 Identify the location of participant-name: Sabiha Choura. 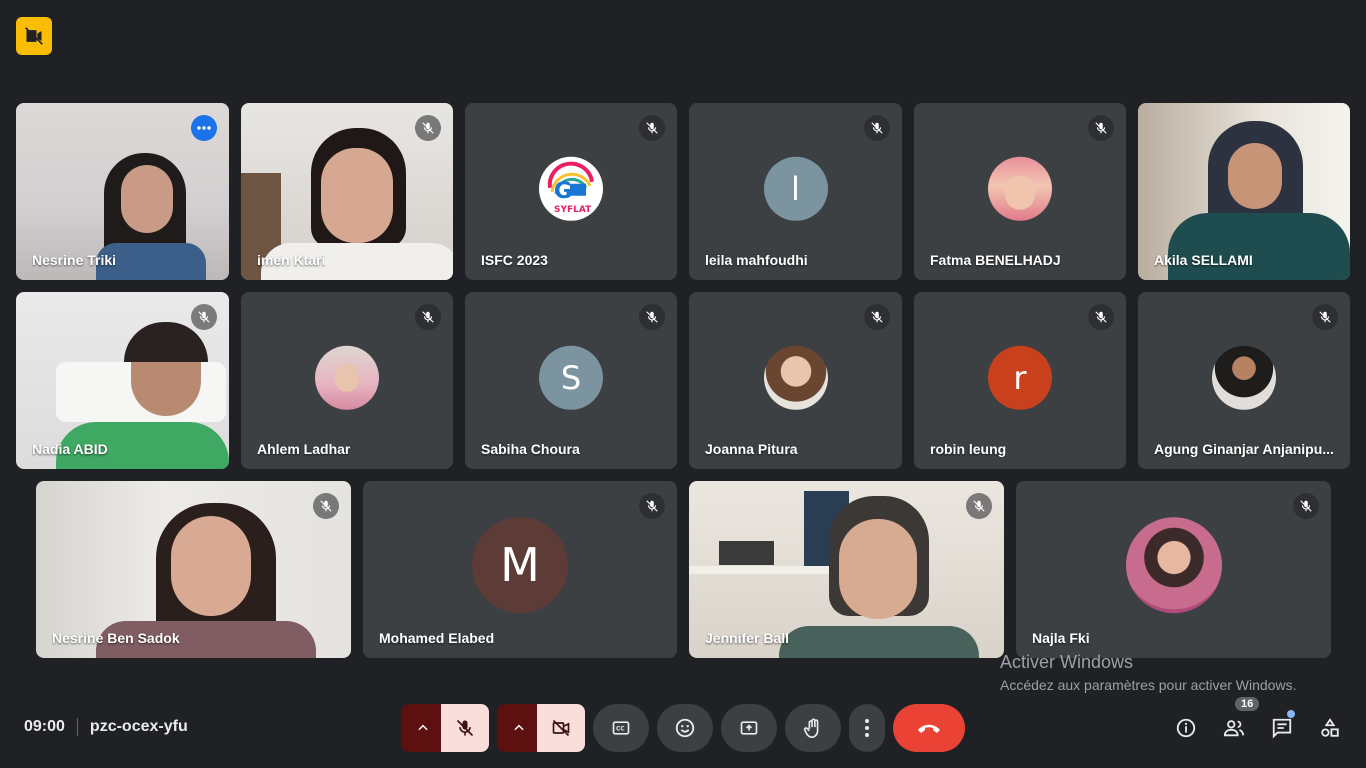
(530, 449).